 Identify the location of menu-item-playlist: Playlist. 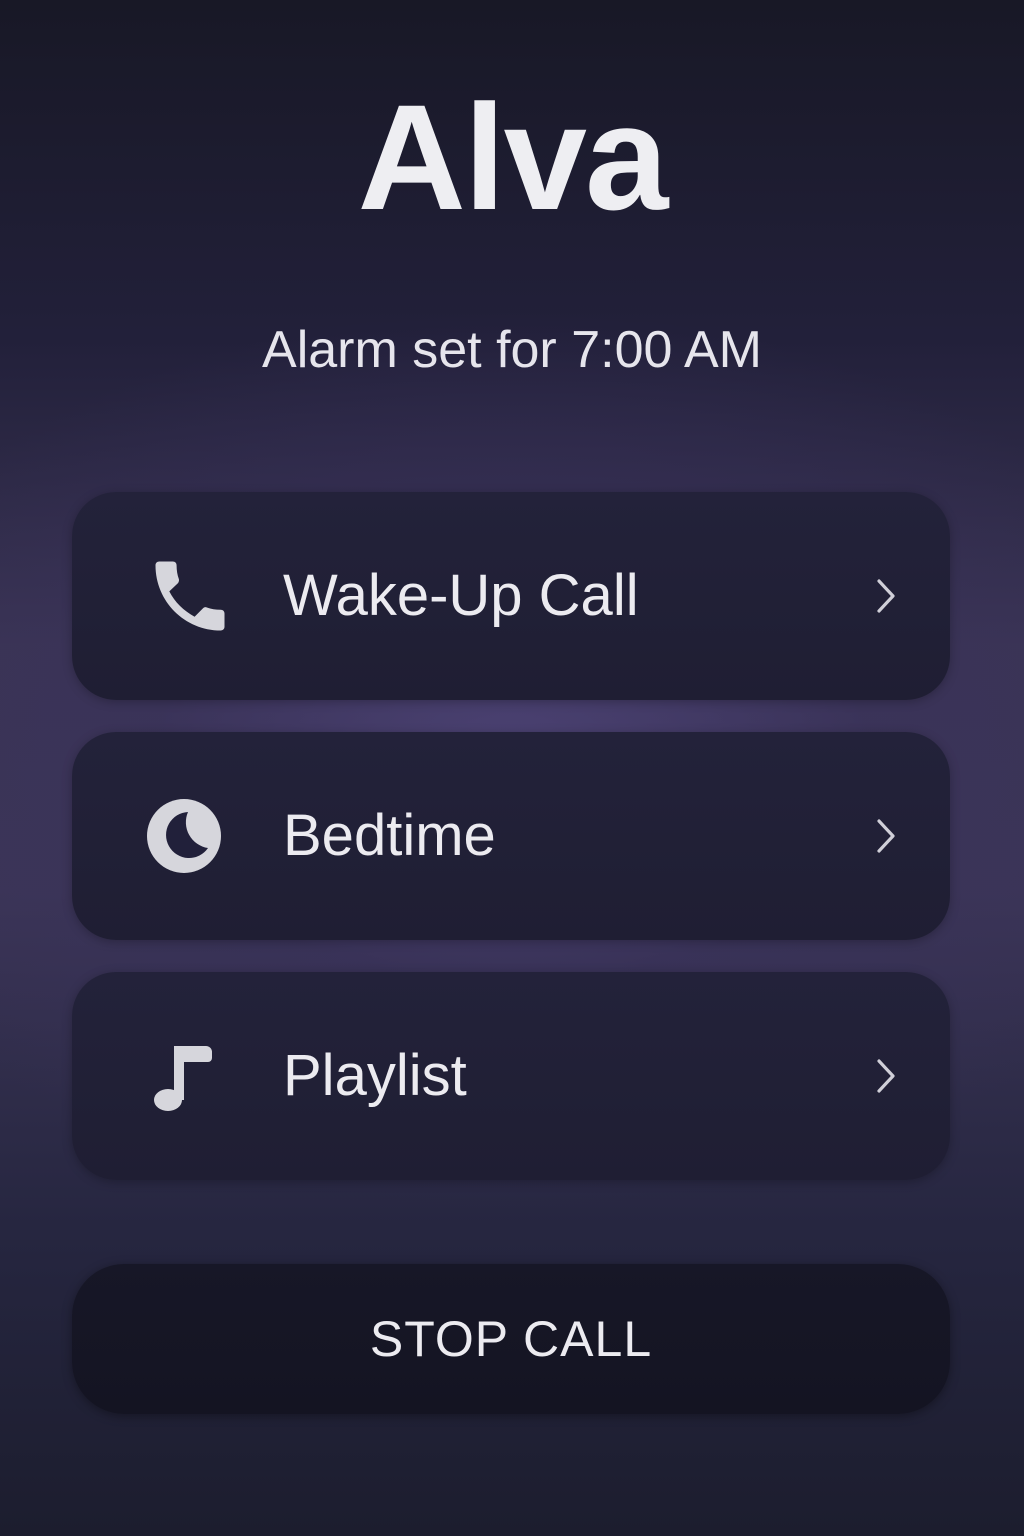
(511, 1076).